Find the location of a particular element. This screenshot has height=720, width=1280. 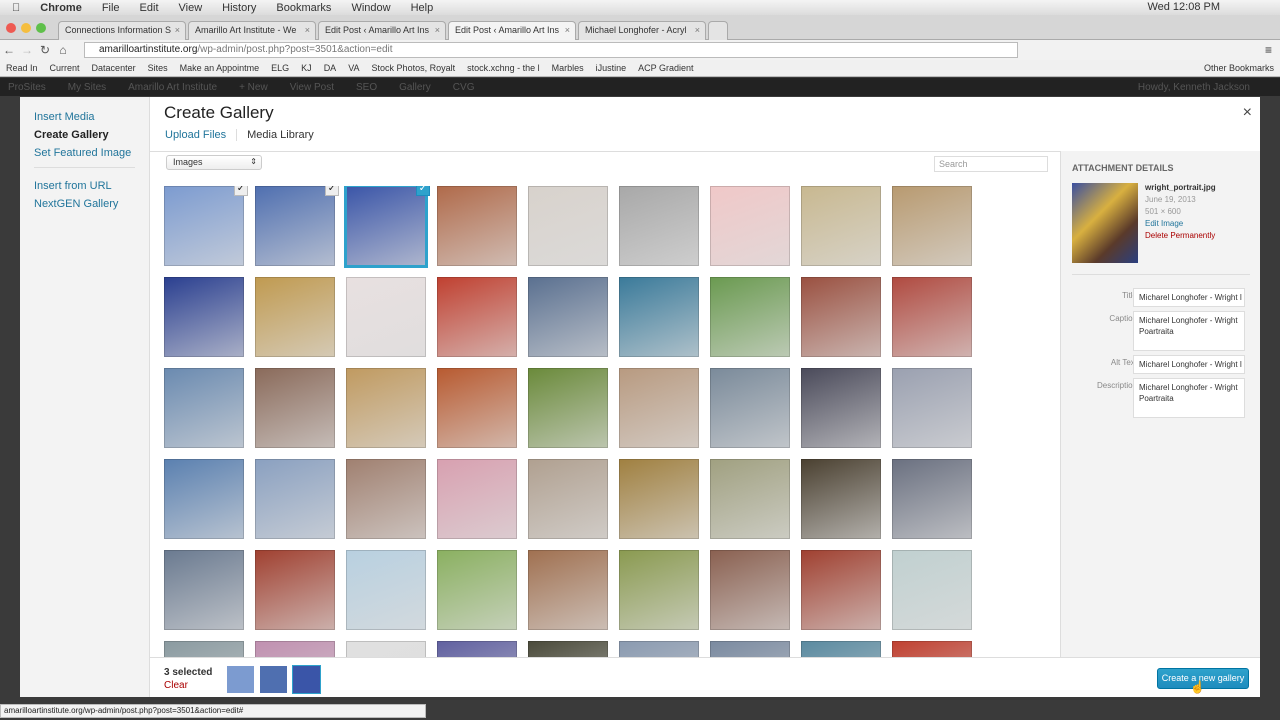

home-icon: ⌂ is located at coordinates (63, 50).